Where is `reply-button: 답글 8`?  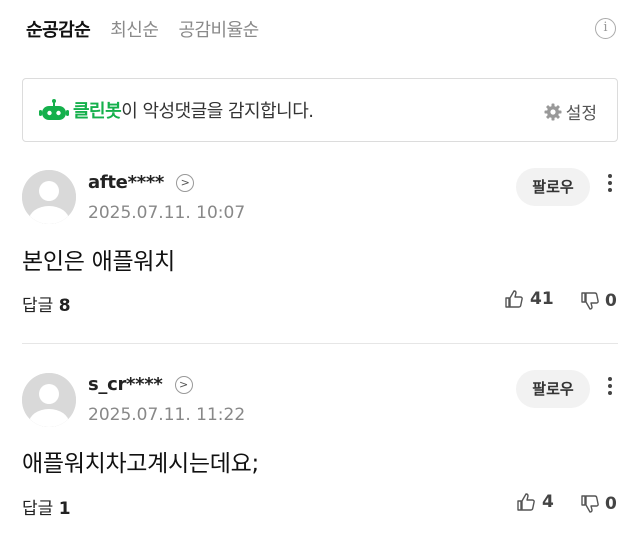 reply-button: 답글 8 is located at coordinates (46, 303).